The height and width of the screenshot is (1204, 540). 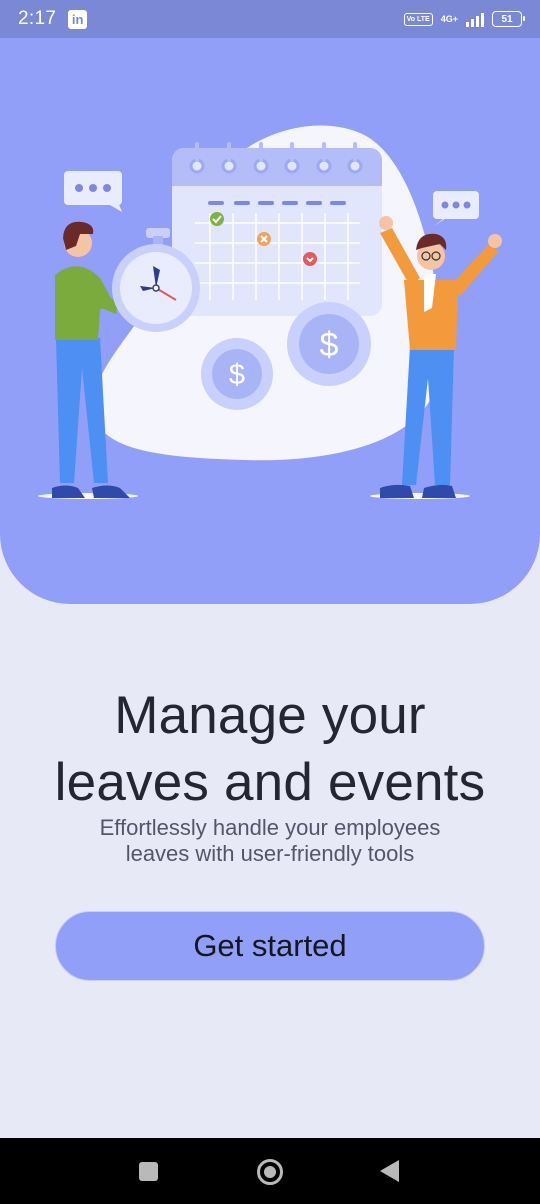 I want to click on volte-icon: Vo LTE, so click(x=418, y=19).